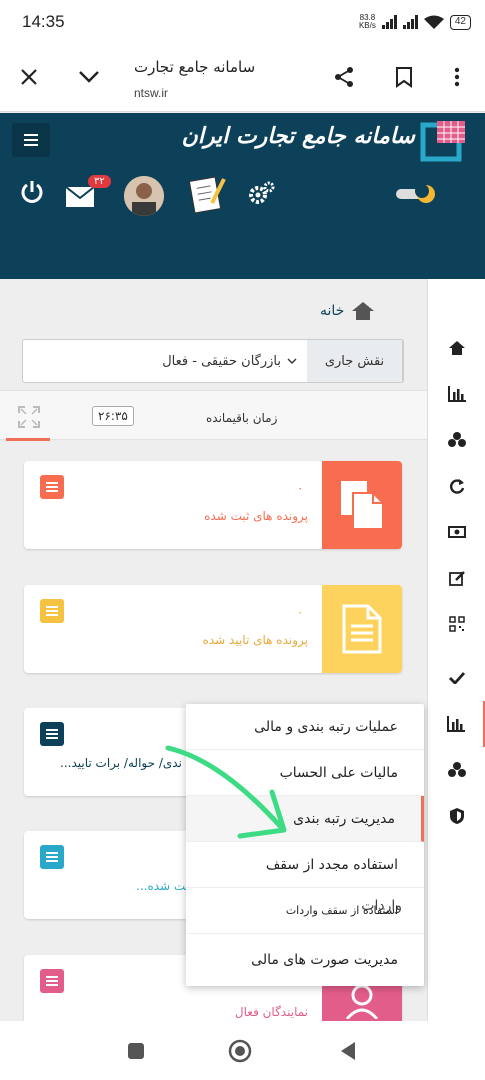 This screenshot has height=1080, width=485. What do you see at coordinates (256, 516) in the screenshot?
I see `card-label: پرونده های ثبت شده` at bounding box center [256, 516].